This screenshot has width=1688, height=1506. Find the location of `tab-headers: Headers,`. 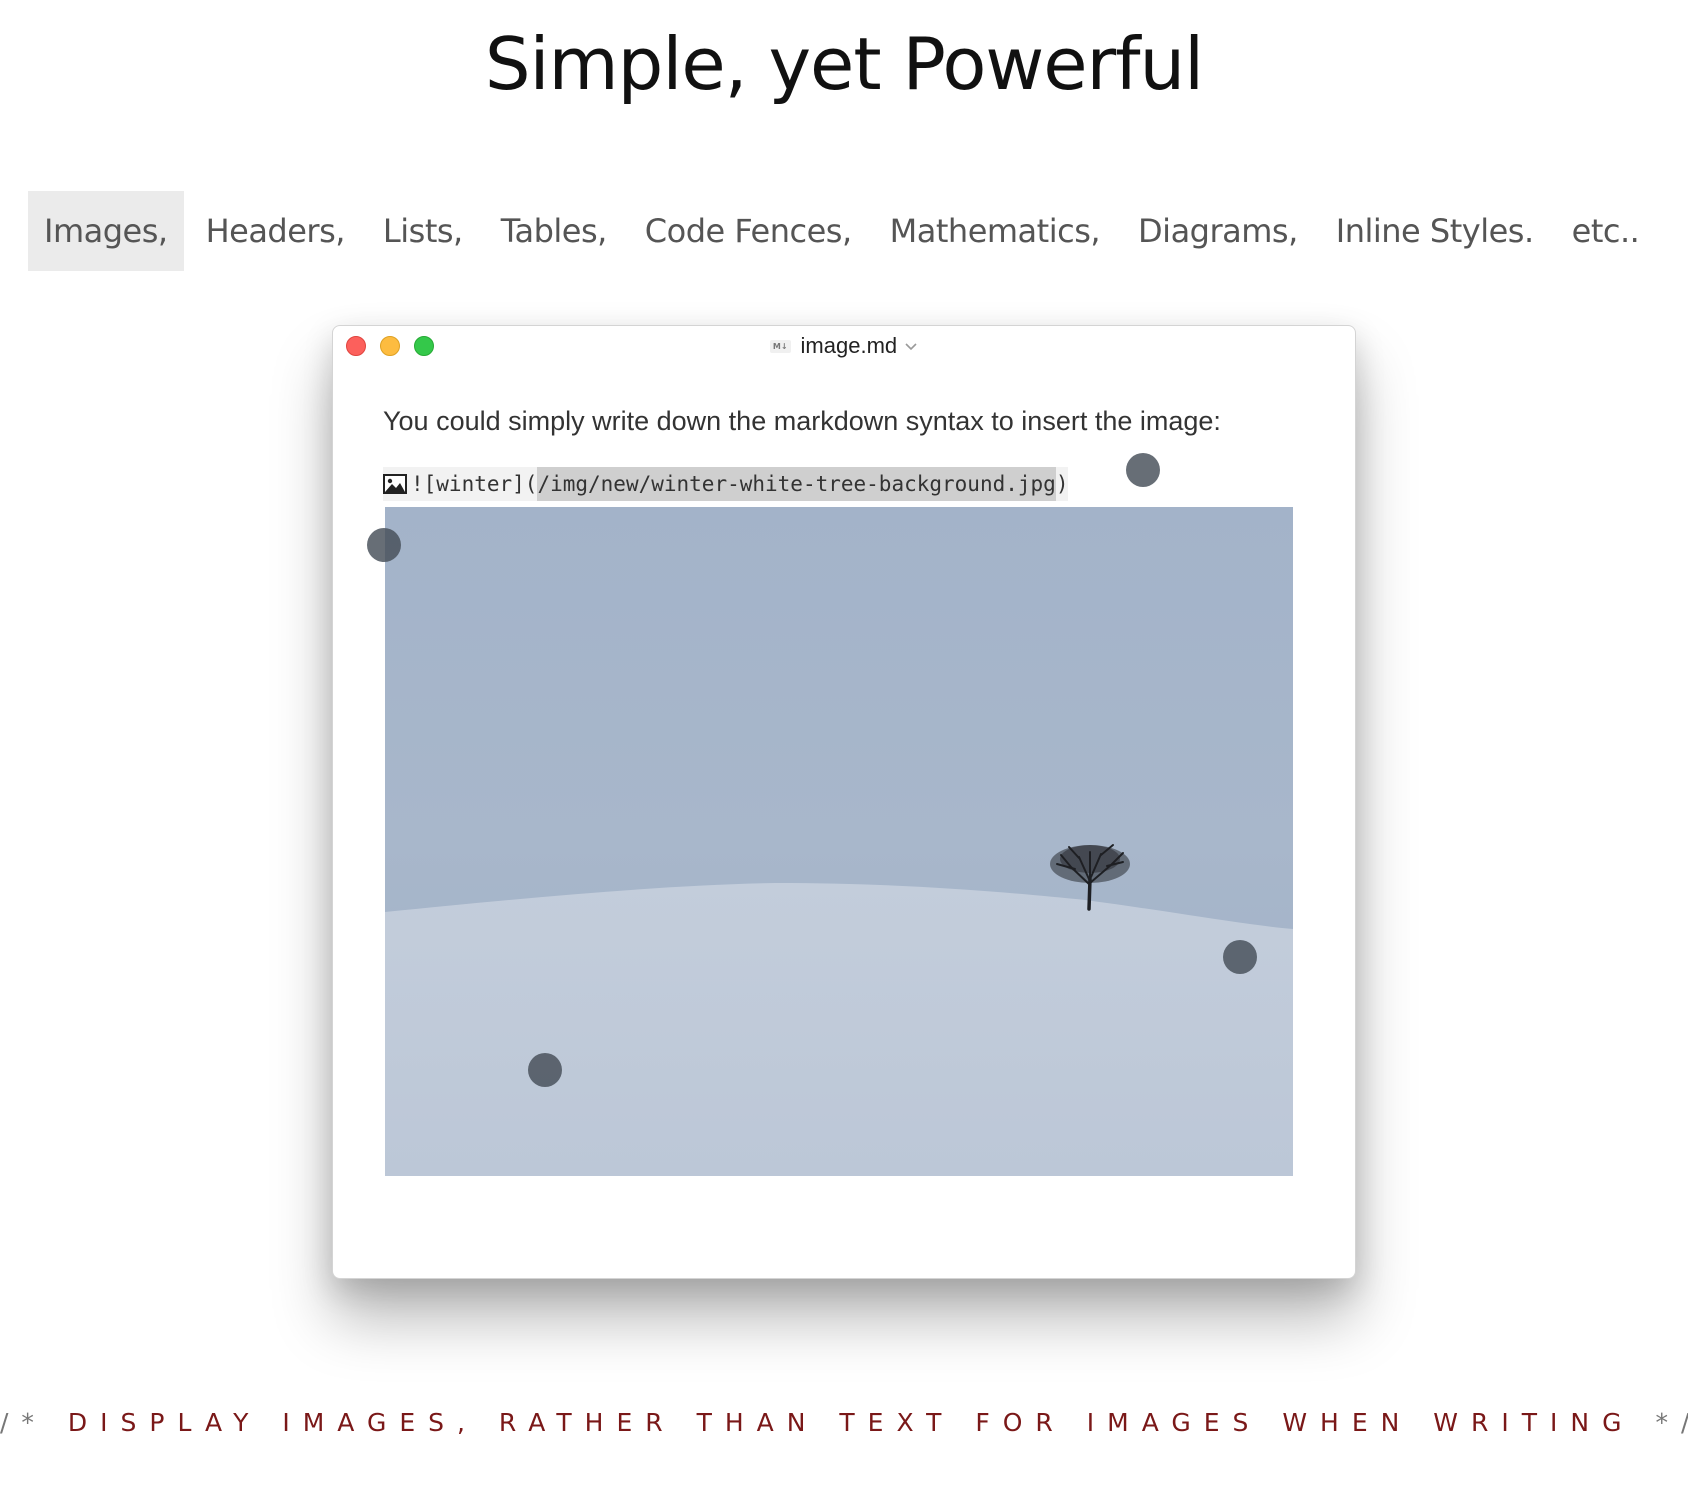

tab-headers: Headers, is located at coordinates (275, 231).